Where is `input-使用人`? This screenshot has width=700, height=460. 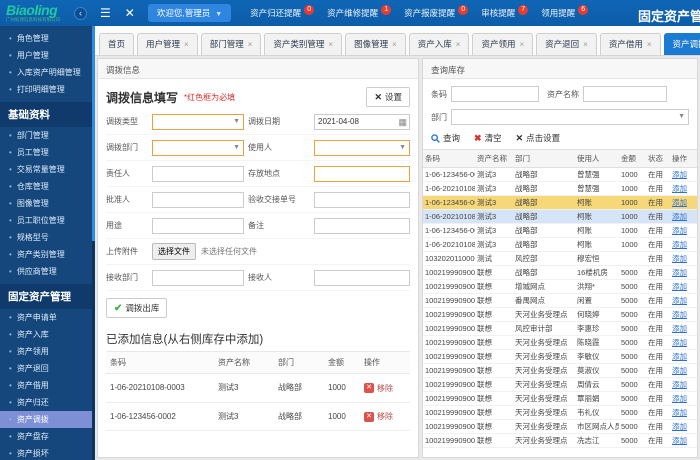 input-使用人 is located at coordinates (362, 147).